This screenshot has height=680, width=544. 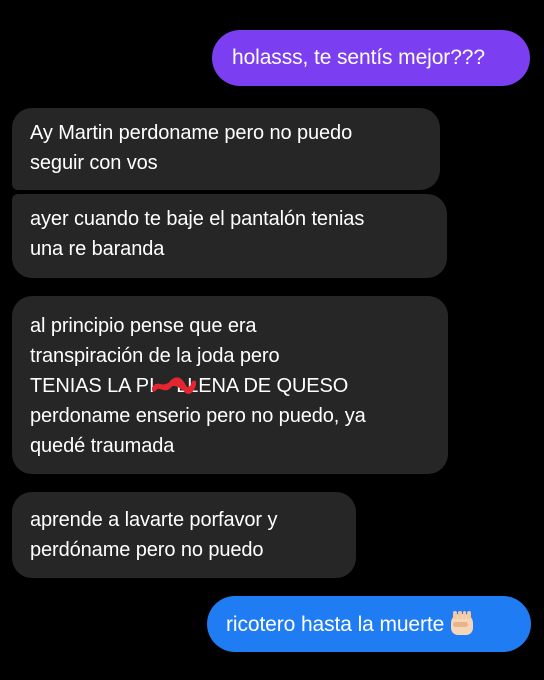 I want to click on sent-message-bubble: holasss, te sentís mejor???, so click(x=371, y=58).